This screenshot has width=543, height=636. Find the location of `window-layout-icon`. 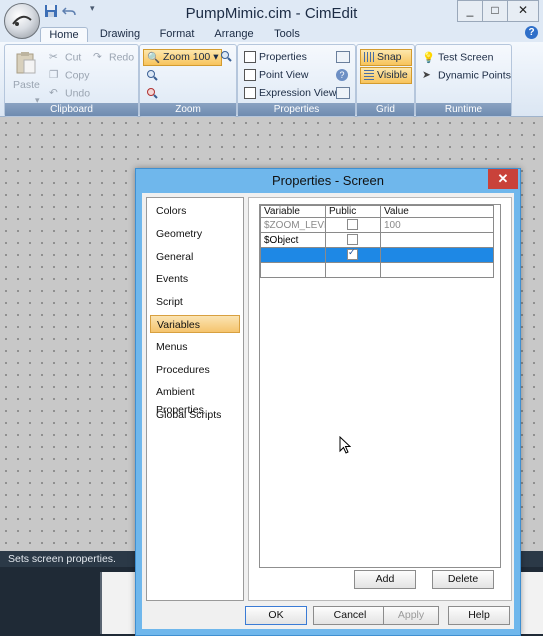

window-layout-icon is located at coordinates (343, 57).